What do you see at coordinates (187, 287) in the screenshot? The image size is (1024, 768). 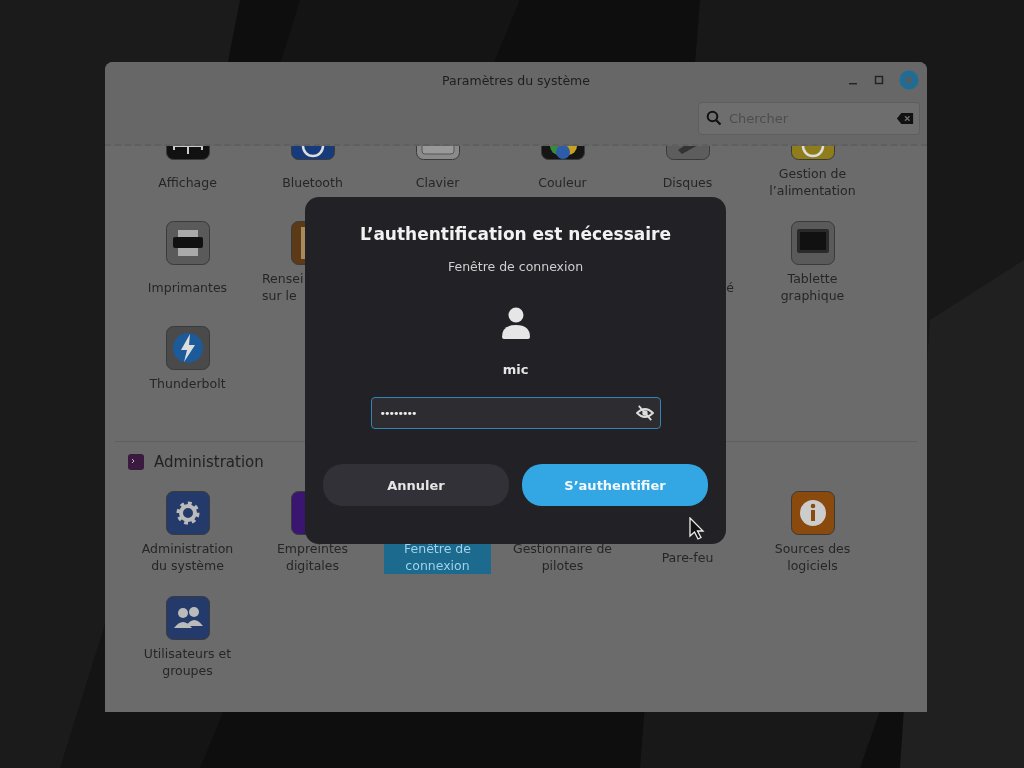 I see `settings-item-label: Imprimantes` at bounding box center [187, 287].